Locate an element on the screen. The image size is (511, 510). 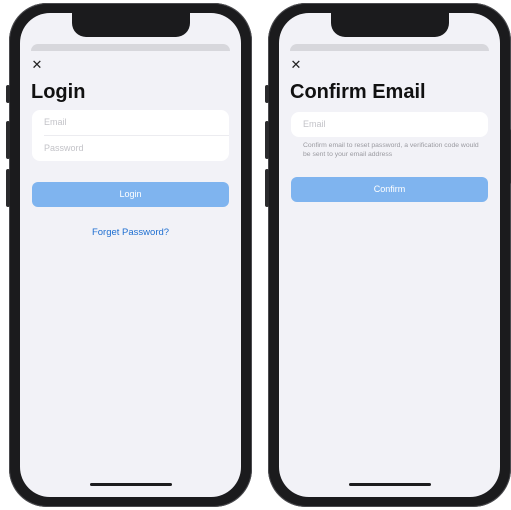
login-form: Email Password is located at coordinates (130, 135).